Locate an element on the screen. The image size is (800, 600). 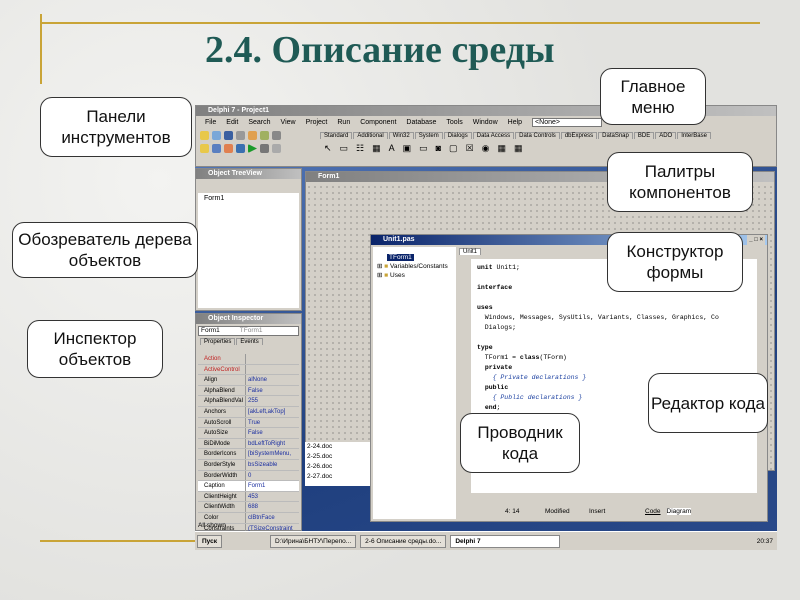
new-icon is located at coordinates (204, 135).